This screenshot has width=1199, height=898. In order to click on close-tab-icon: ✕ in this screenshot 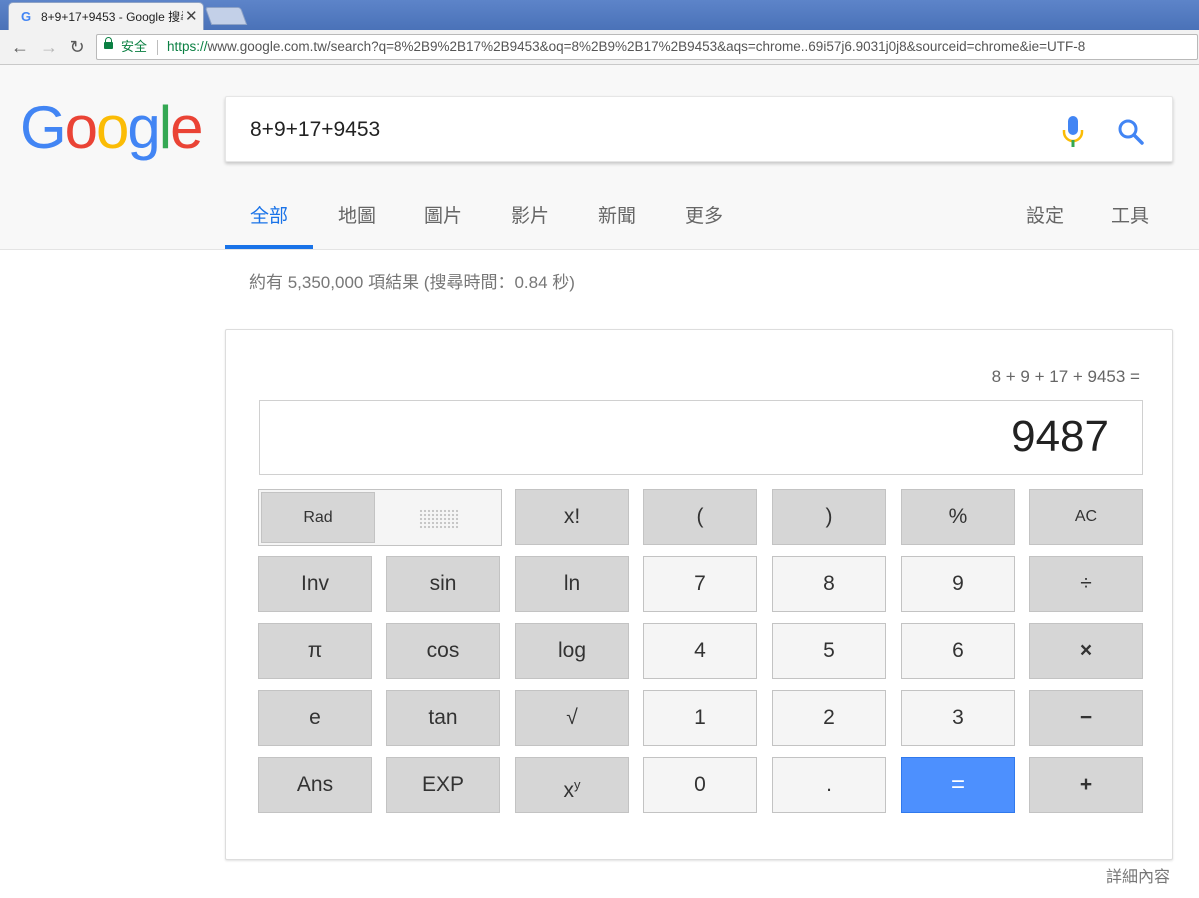, I will do `click(191, 16)`.